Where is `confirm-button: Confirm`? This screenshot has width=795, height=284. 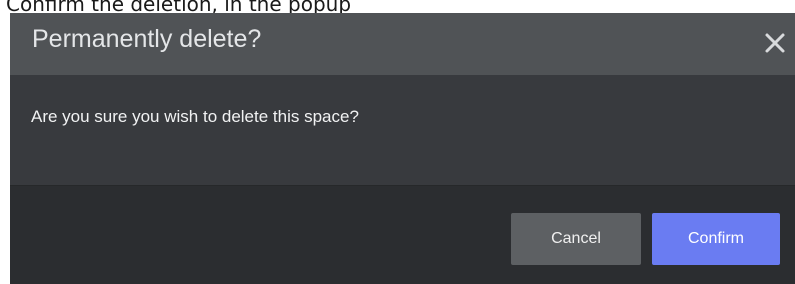 confirm-button: Confirm is located at coordinates (716, 239).